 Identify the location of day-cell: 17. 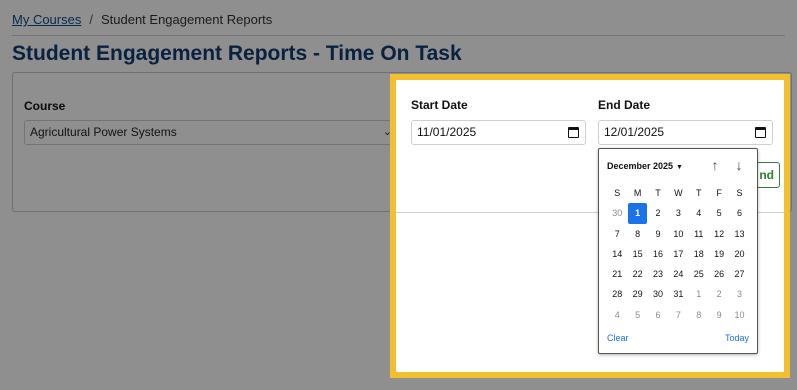
(678, 254).